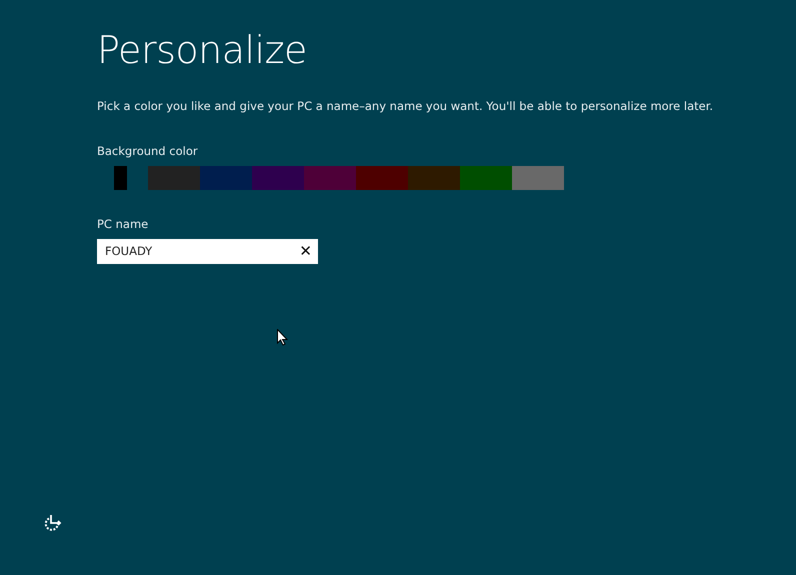 The height and width of the screenshot is (575, 796). I want to click on clear-button: ✕, so click(305, 252).